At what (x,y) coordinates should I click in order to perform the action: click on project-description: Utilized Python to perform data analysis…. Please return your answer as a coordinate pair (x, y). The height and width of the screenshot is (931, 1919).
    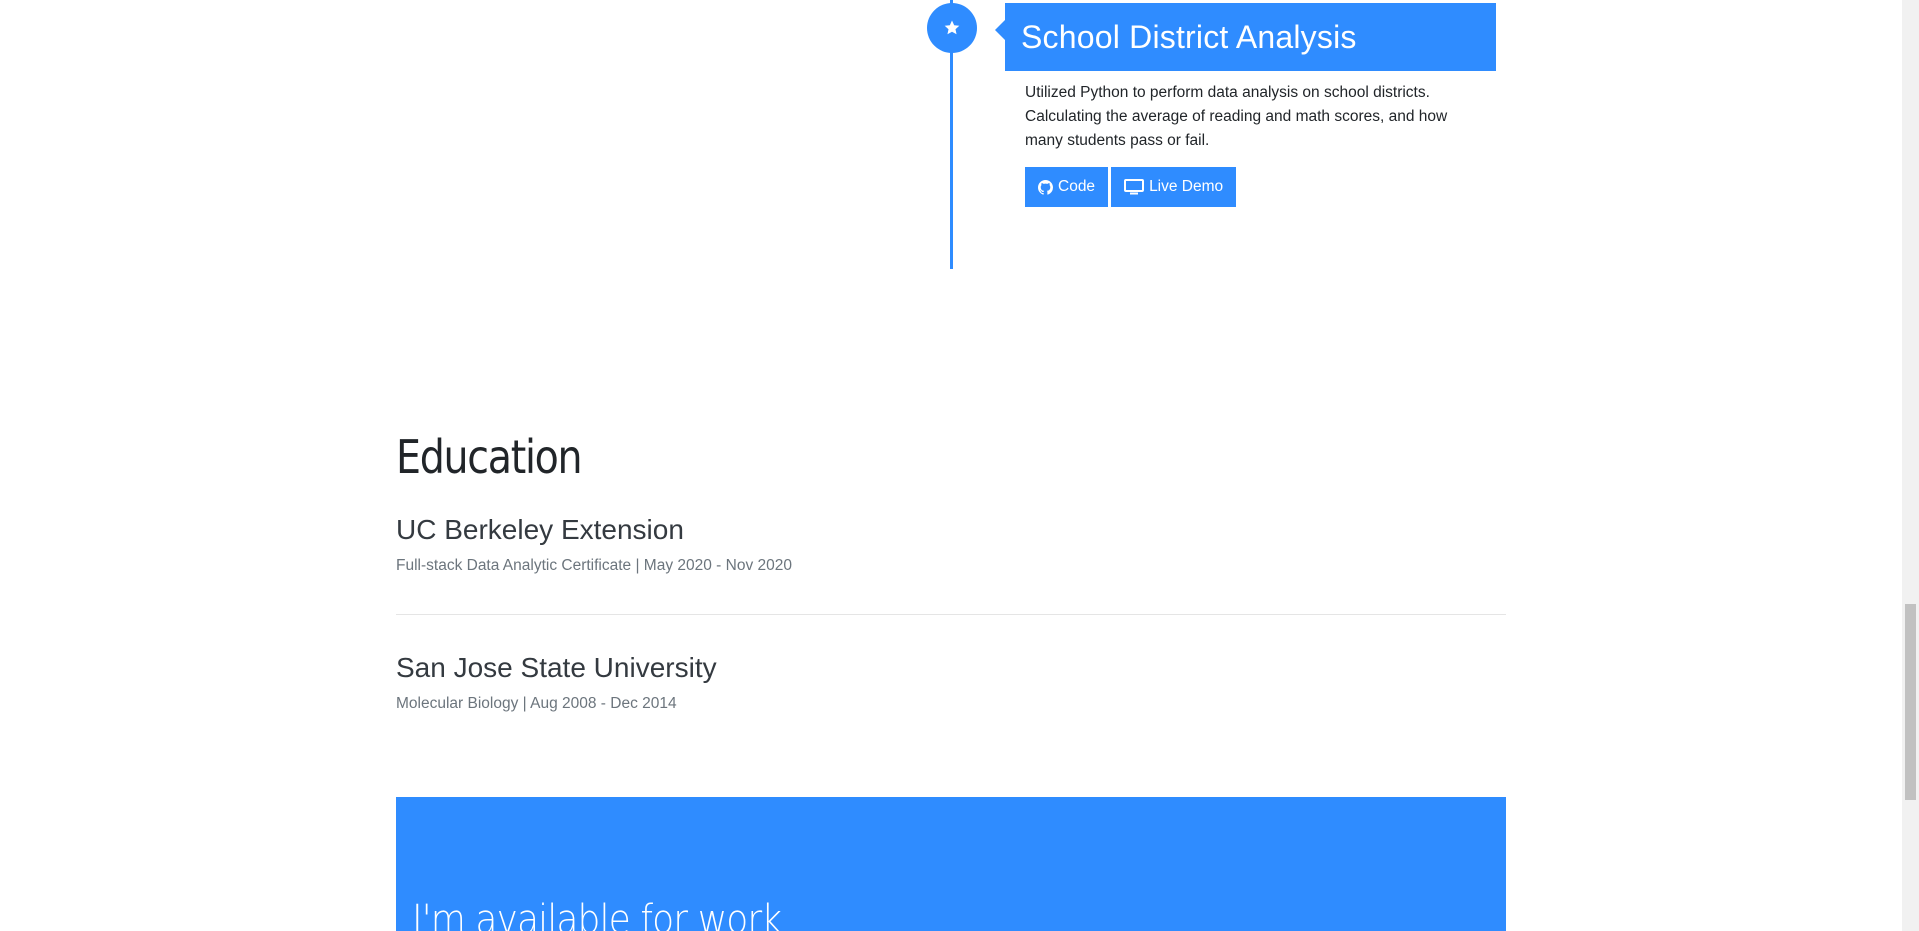
    Looking at the image, I should click on (1236, 116).